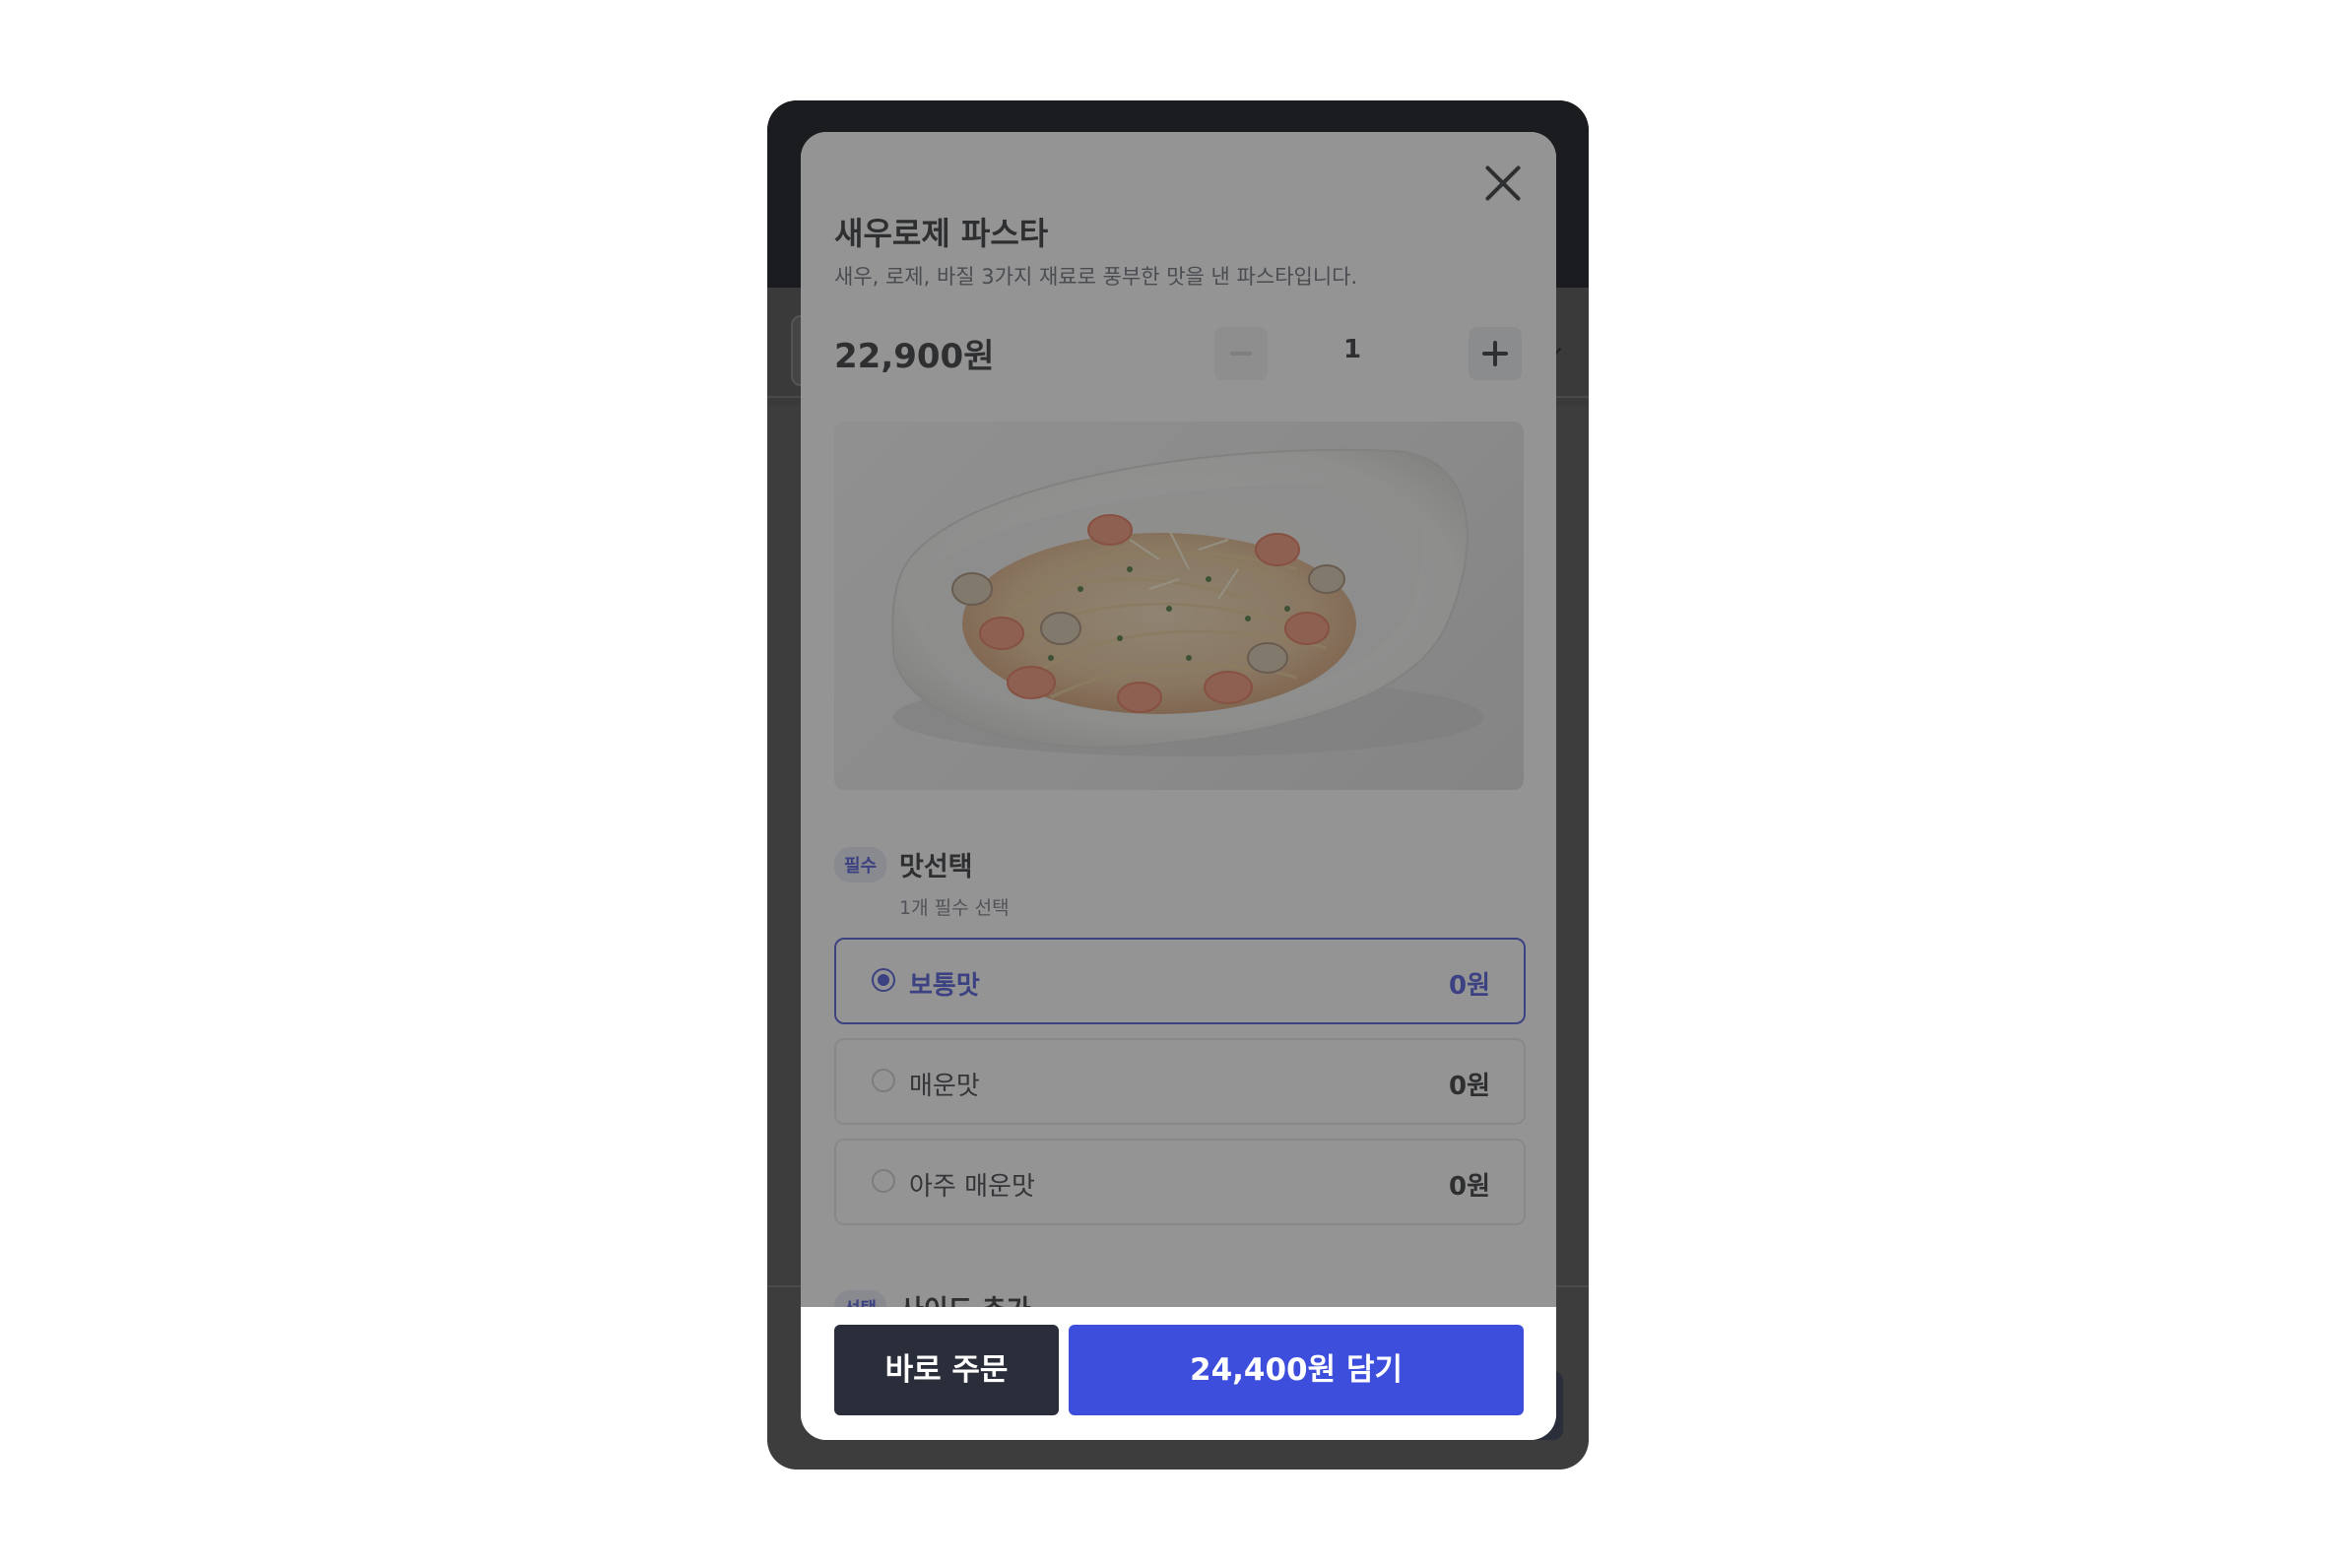  What do you see at coordinates (936, 867) in the screenshot?
I see `taste-section-title: 맛선택` at bounding box center [936, 867].